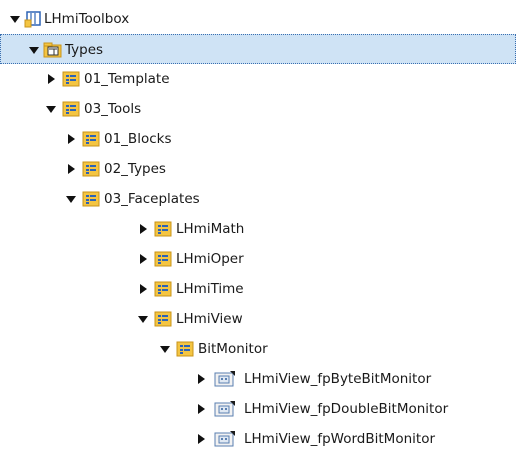 The image size is (516, 460). Describe the element at coordinates (258, 19) in the screenshot. I see `tree-item-lhmitoolbox: LHmiToolbox` at that location.